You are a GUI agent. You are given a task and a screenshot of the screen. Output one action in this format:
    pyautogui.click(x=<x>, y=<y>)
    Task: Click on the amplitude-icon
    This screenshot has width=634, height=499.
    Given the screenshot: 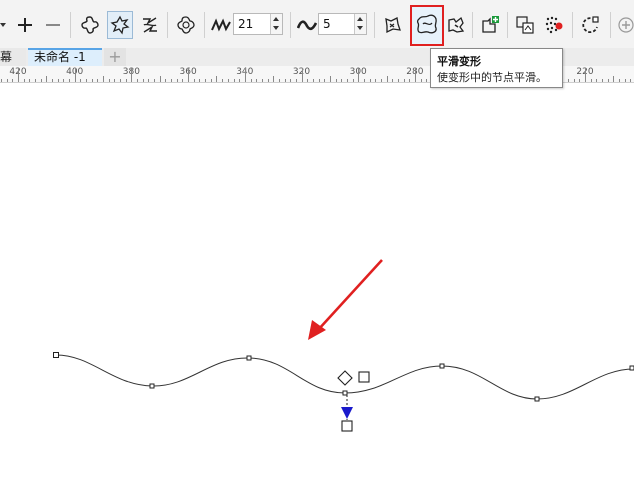 What is the action you would take?
    pyautogui.click(x=307, y=25)
    